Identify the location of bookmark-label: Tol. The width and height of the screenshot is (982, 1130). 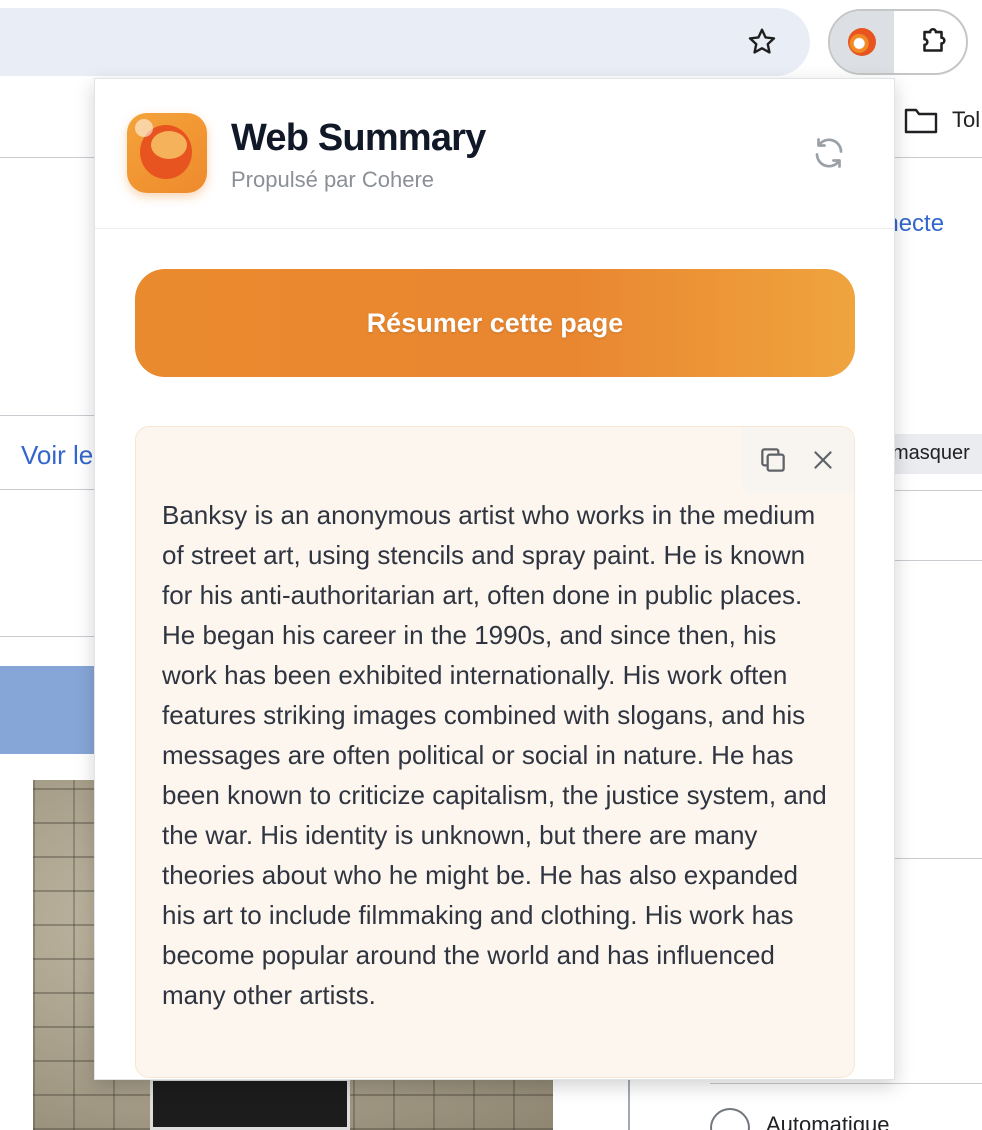
(966, 119).